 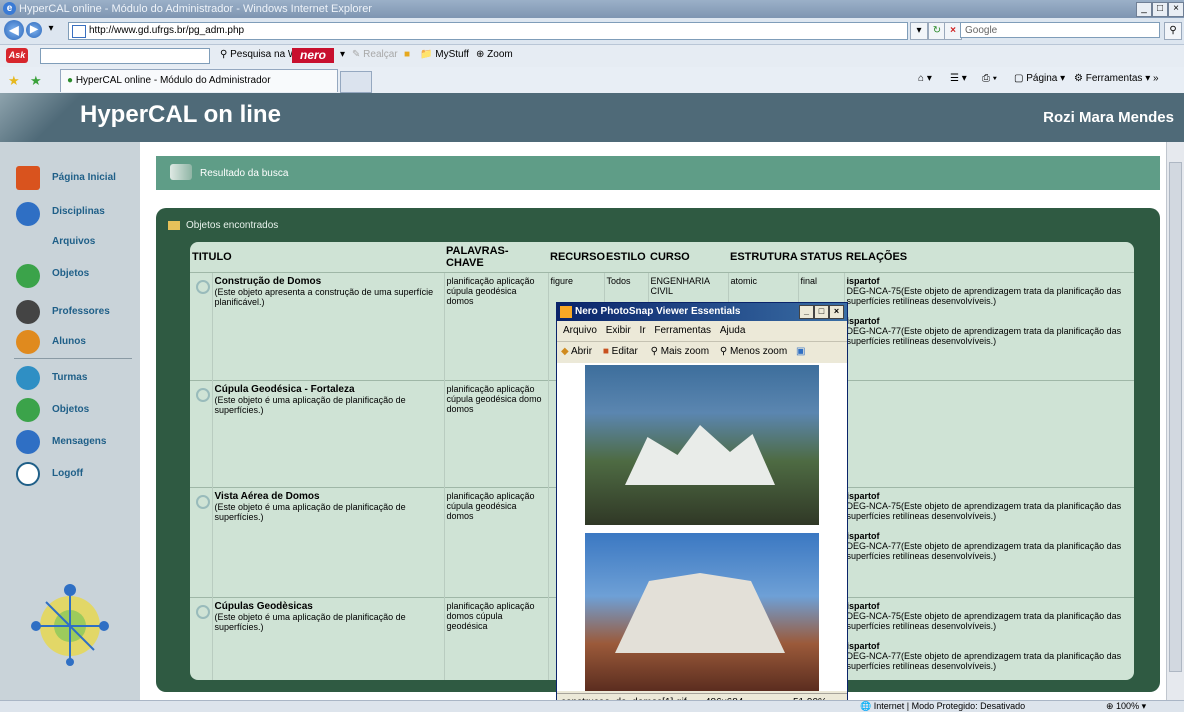 What do you see at coordinates (28, 474) in the screenshot?
I see `lock-icon` at bounding box center [28, 474].